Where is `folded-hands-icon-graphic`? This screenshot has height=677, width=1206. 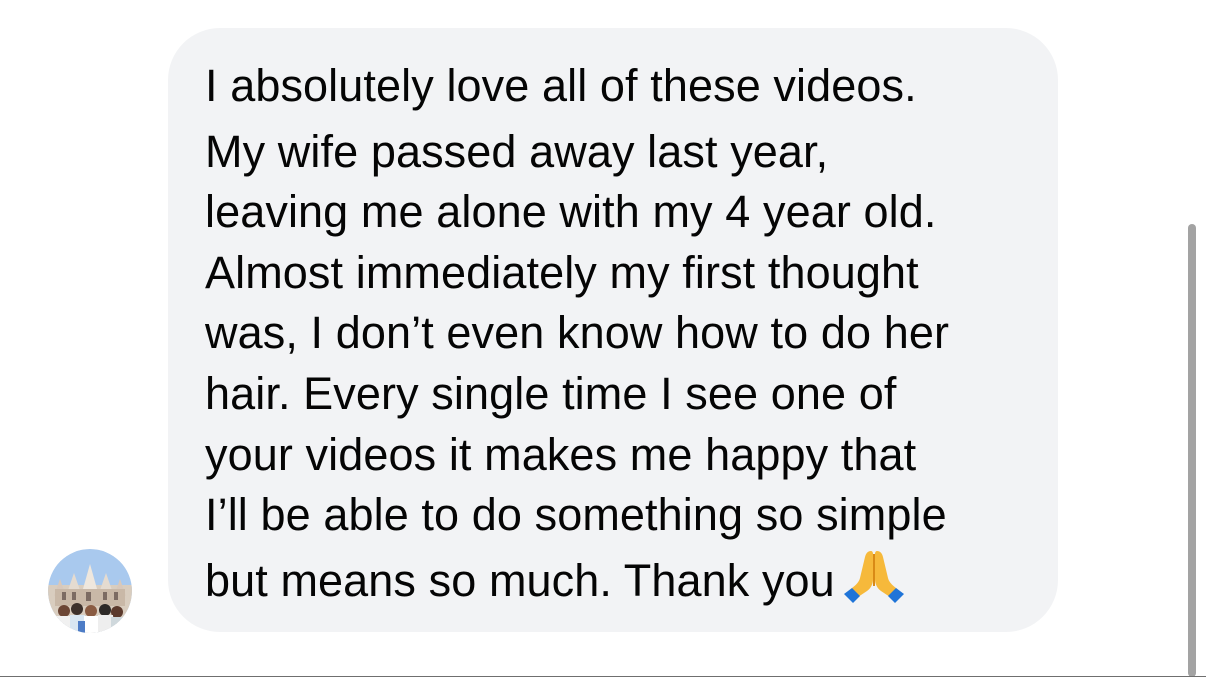
folded-hands-icon-graphic is located at coordinates (873, 576).